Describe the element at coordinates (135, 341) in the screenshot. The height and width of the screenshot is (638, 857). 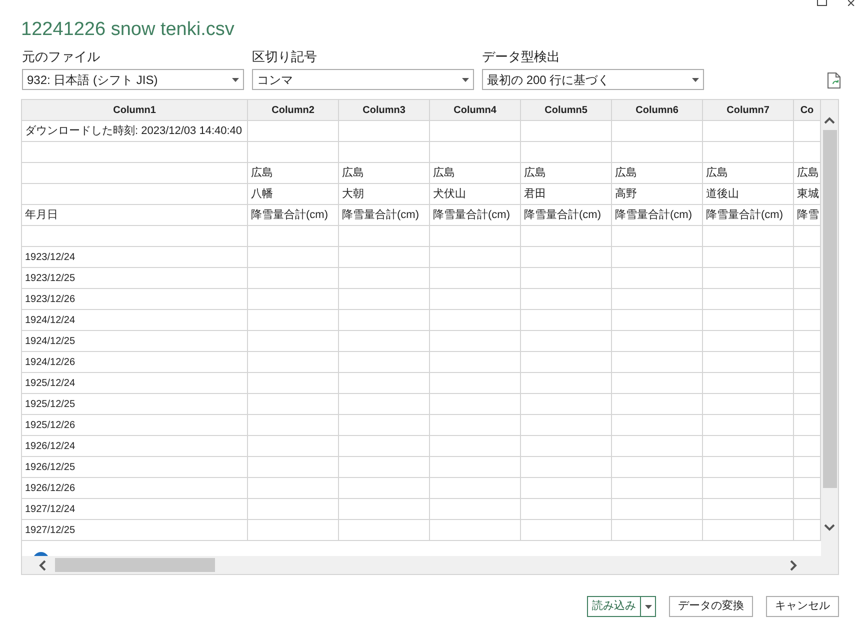
I see `table-cell: 1924/12/25` at that location.